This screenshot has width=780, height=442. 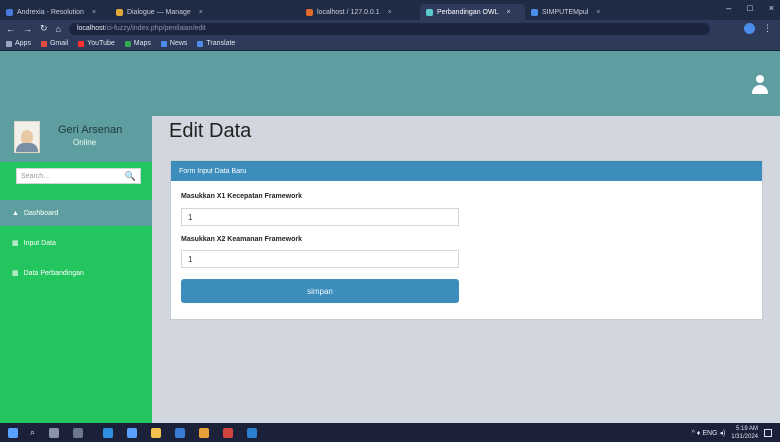 I want to click on reload-icon: ↻, so click(x=44, y=28).